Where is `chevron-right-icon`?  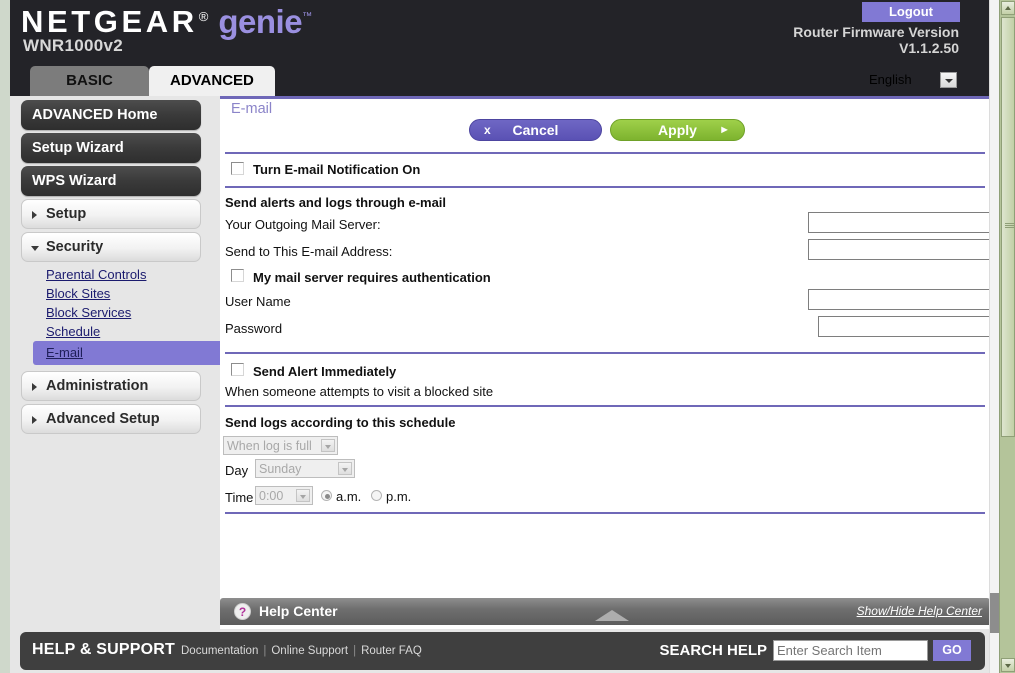 chevron-right-icon is located at coordinates (34, 215).